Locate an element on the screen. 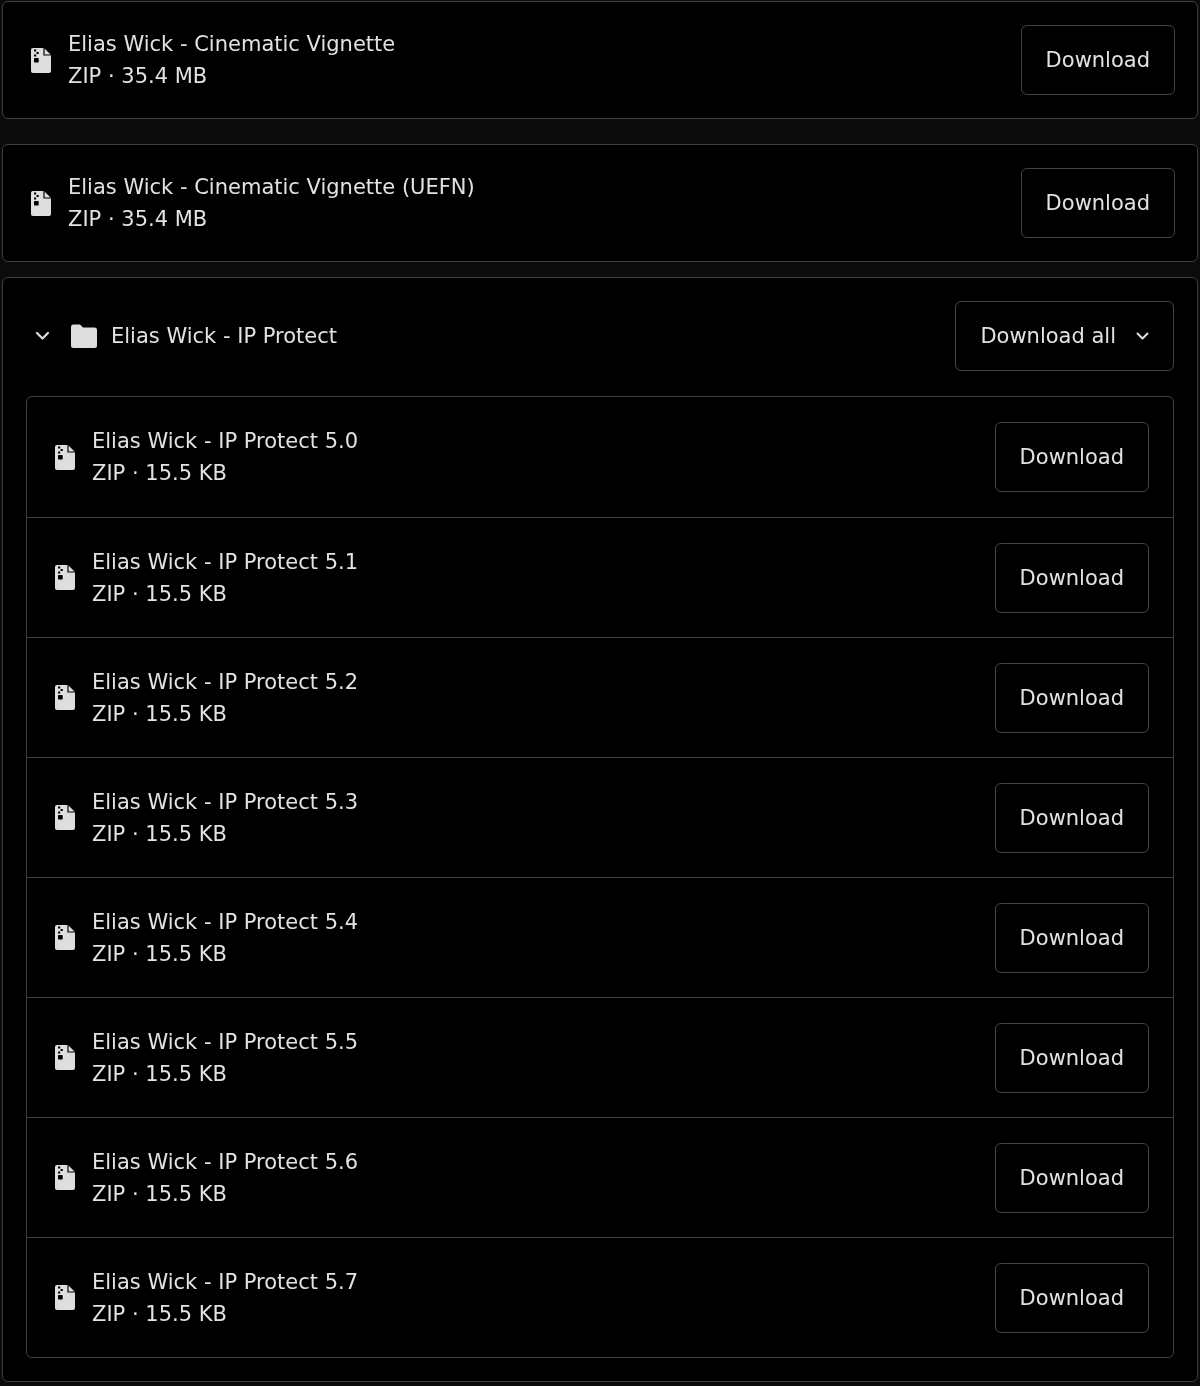  download-all-button: Download all is located at coordinates (1064, 336).